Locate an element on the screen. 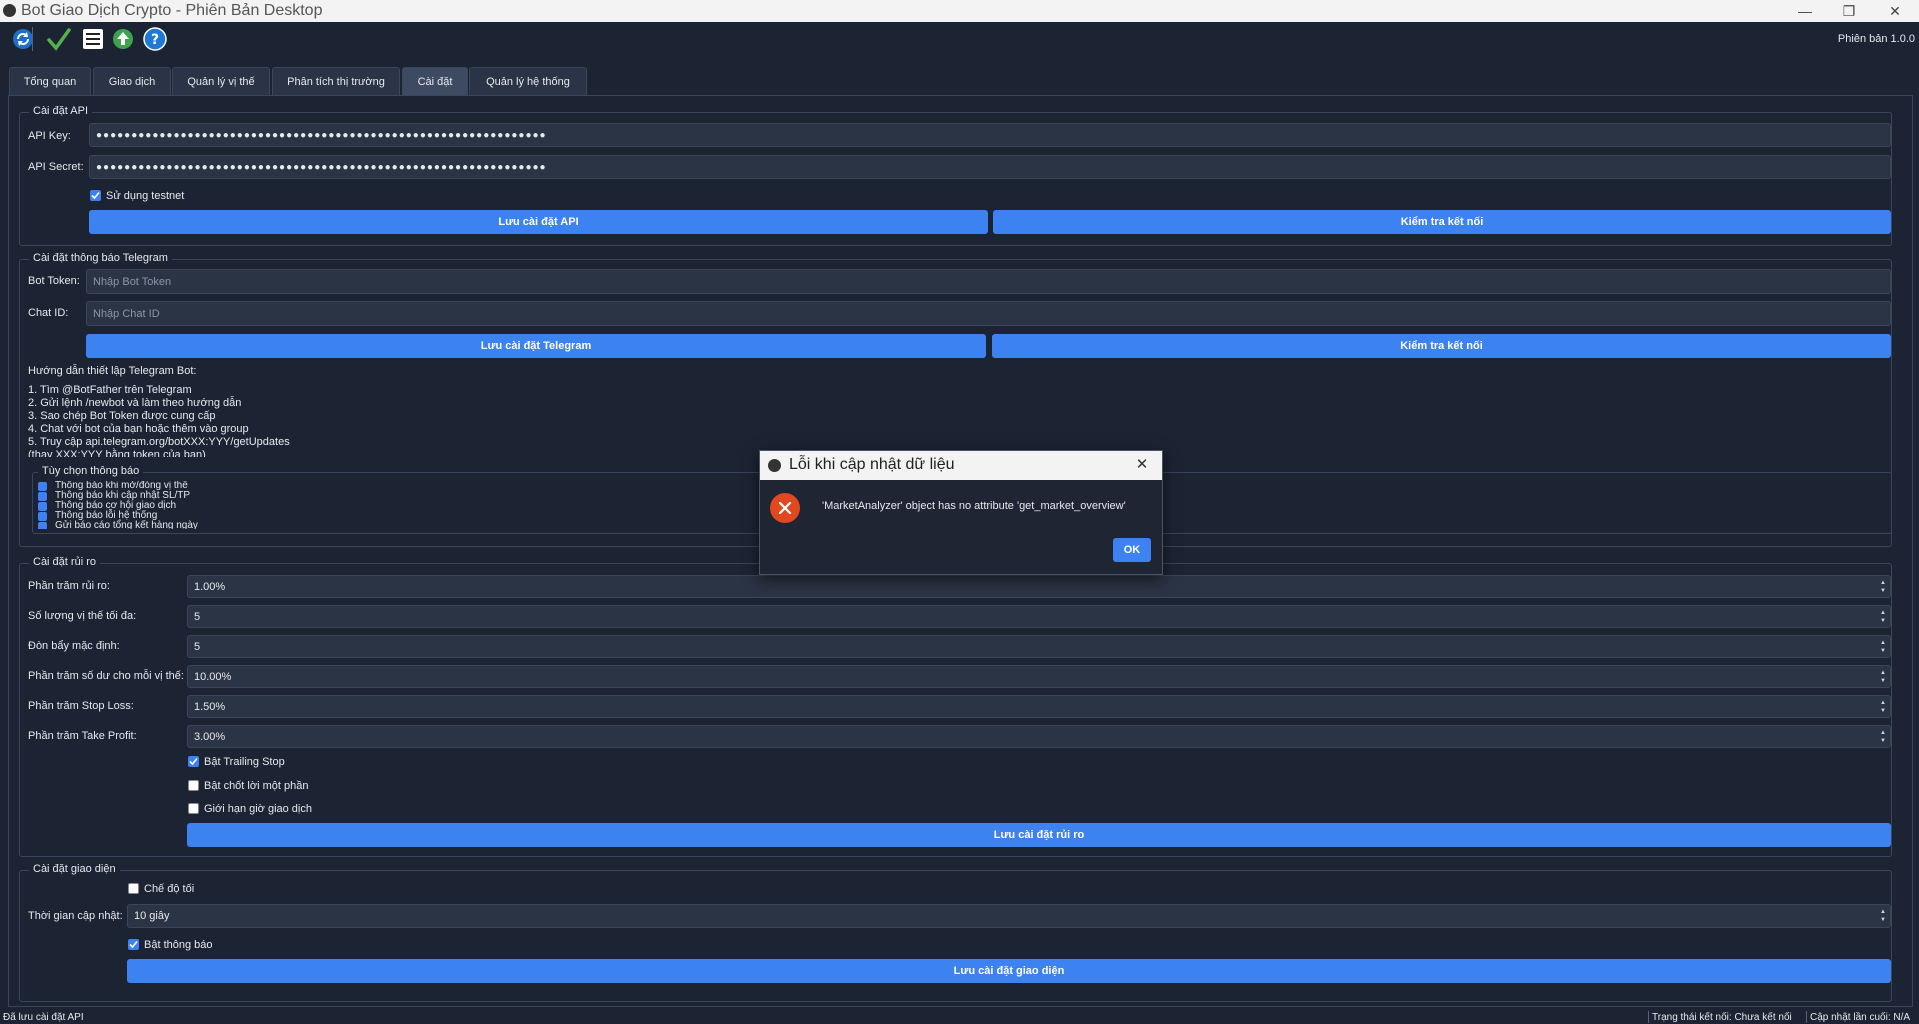 The width and height of the screenshot is (1919, 1024). risk-settings-title: Cài đặt rủi ro is located at coordinates (64, 562).